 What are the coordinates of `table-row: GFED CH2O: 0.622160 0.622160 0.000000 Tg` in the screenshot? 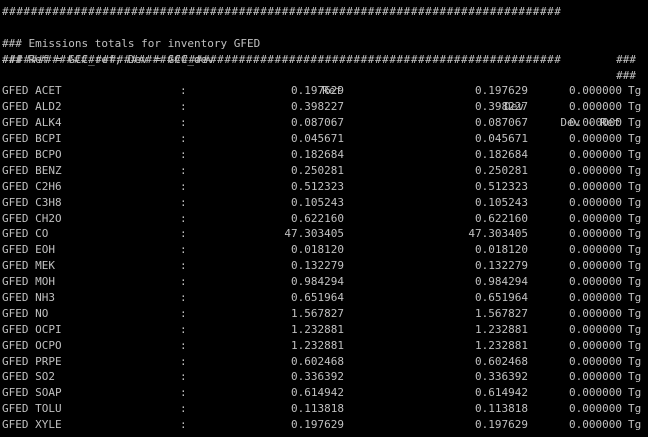 It's located at (324, 219).